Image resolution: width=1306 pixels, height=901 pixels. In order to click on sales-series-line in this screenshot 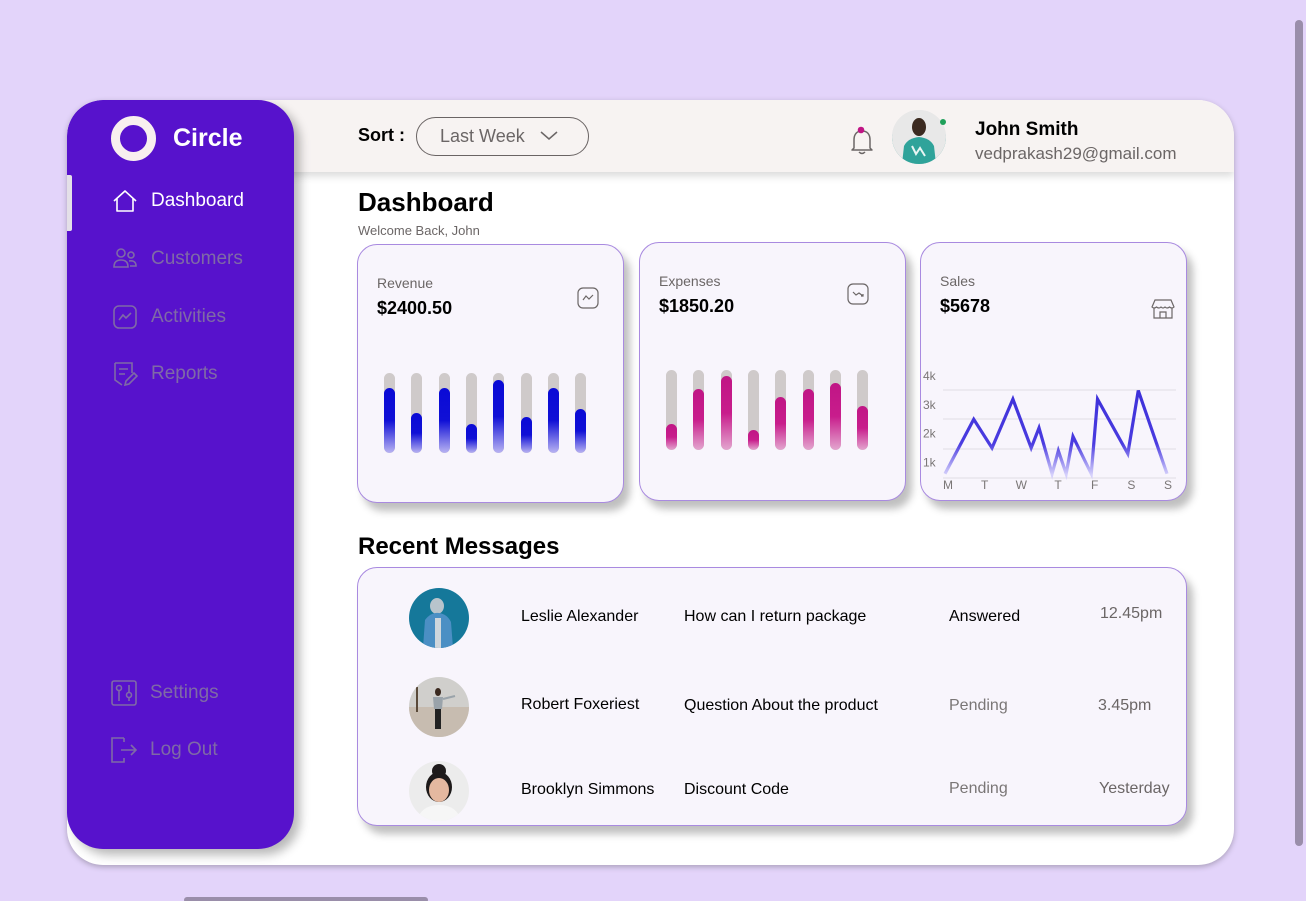, I will do `click(1056, 435)`.